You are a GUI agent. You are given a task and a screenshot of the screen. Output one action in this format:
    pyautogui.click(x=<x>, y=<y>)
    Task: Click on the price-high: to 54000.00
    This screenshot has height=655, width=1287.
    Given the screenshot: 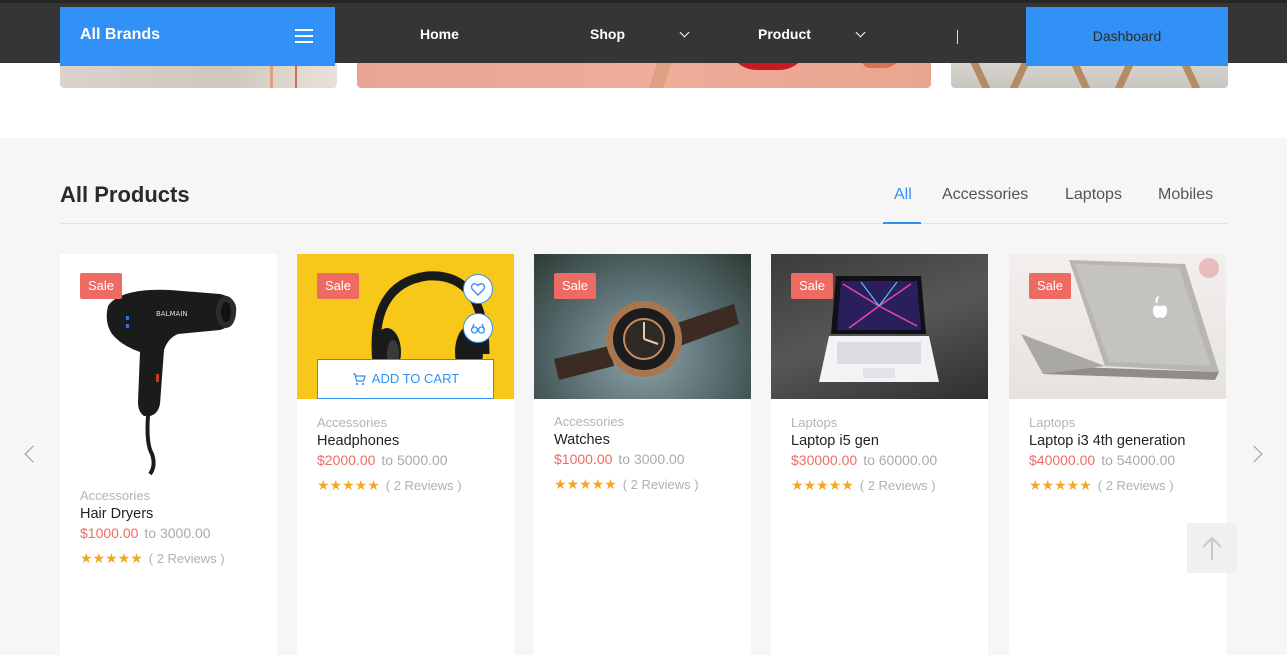 What is the action you would take?
    pyautogui.click(x=1138, y=460)
    